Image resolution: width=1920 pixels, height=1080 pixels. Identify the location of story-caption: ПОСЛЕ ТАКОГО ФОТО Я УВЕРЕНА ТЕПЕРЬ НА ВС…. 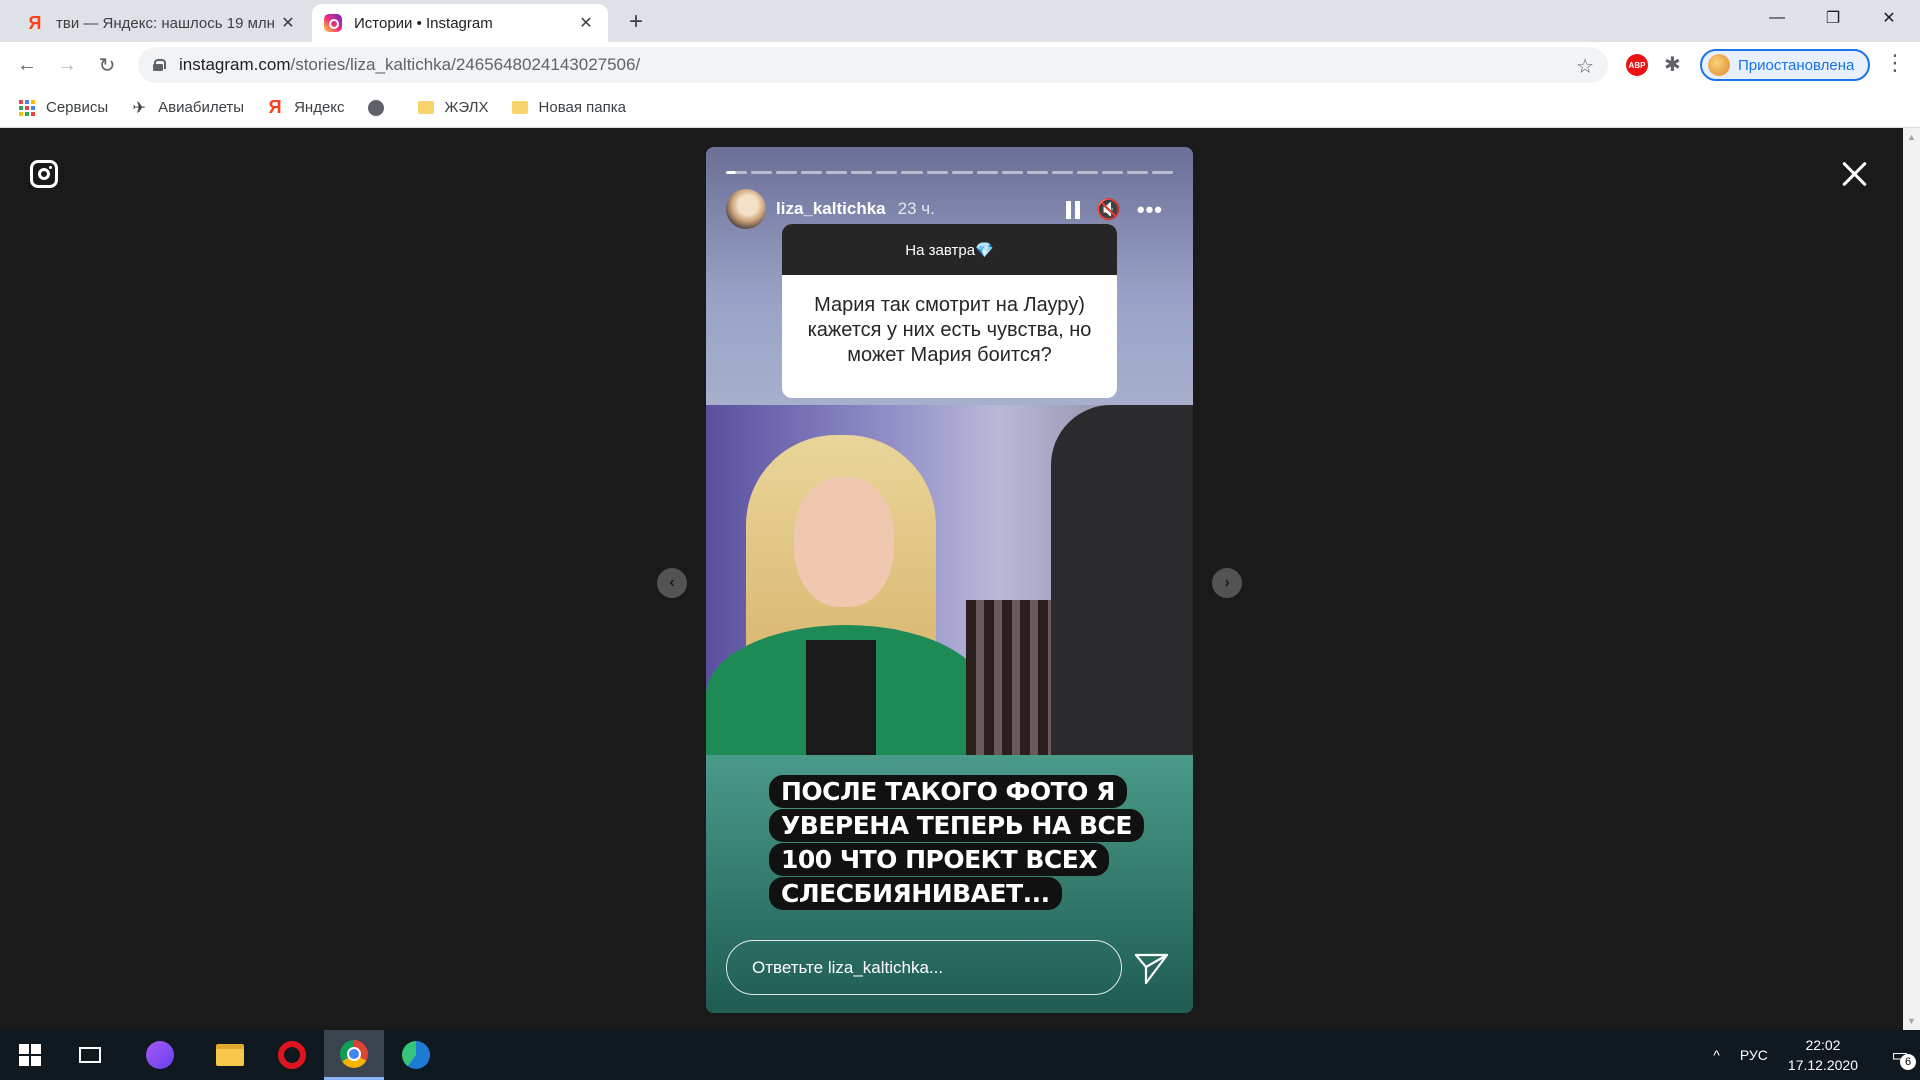
(956, 843).